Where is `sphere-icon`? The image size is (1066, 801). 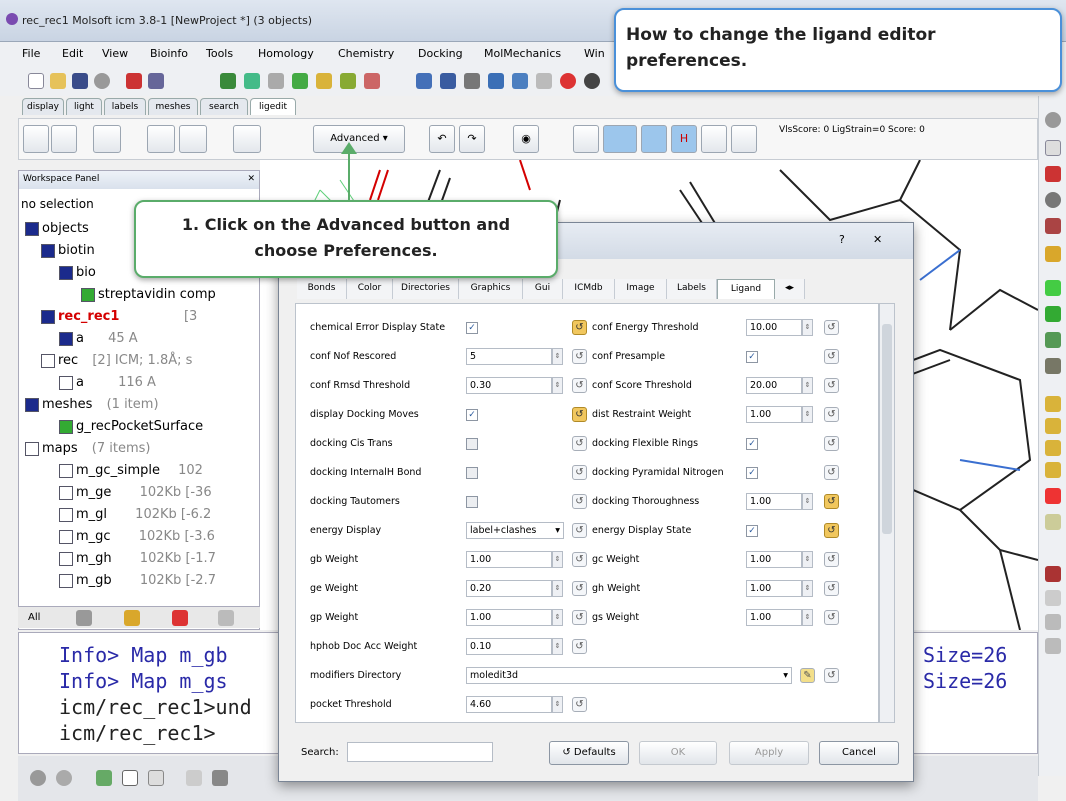 sphere-icon is located at coordinates (654, 139).